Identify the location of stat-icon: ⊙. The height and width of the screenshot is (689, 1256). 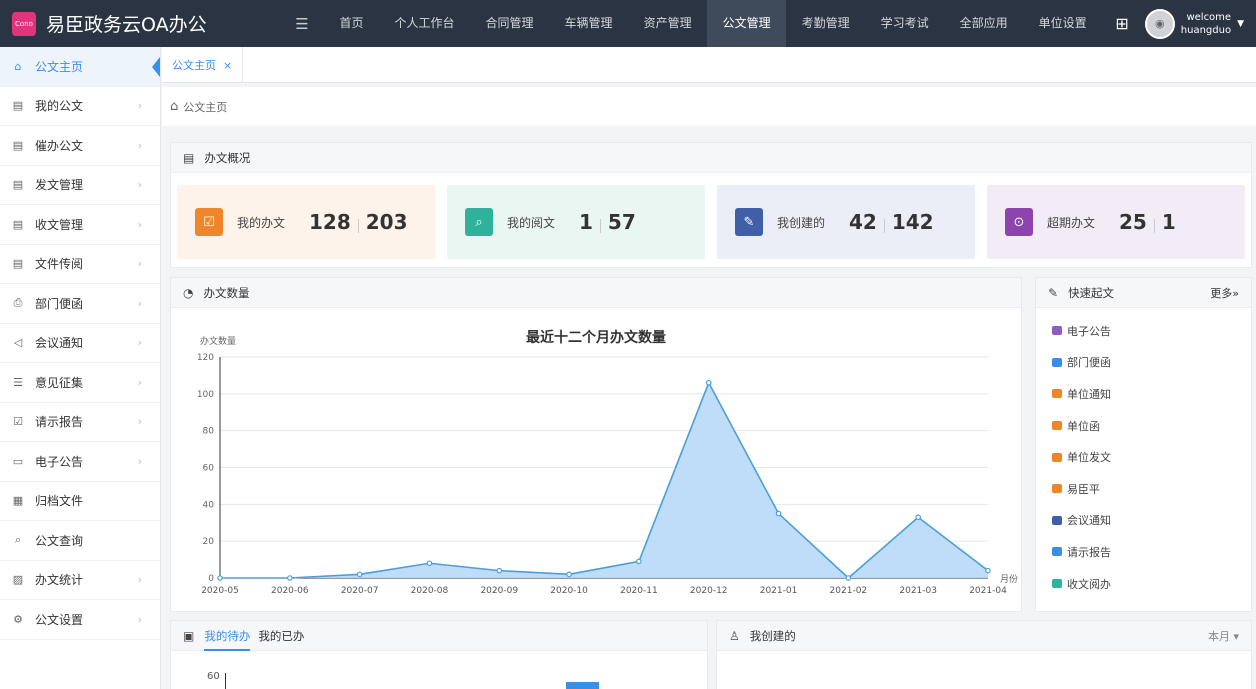
(1019, 222).